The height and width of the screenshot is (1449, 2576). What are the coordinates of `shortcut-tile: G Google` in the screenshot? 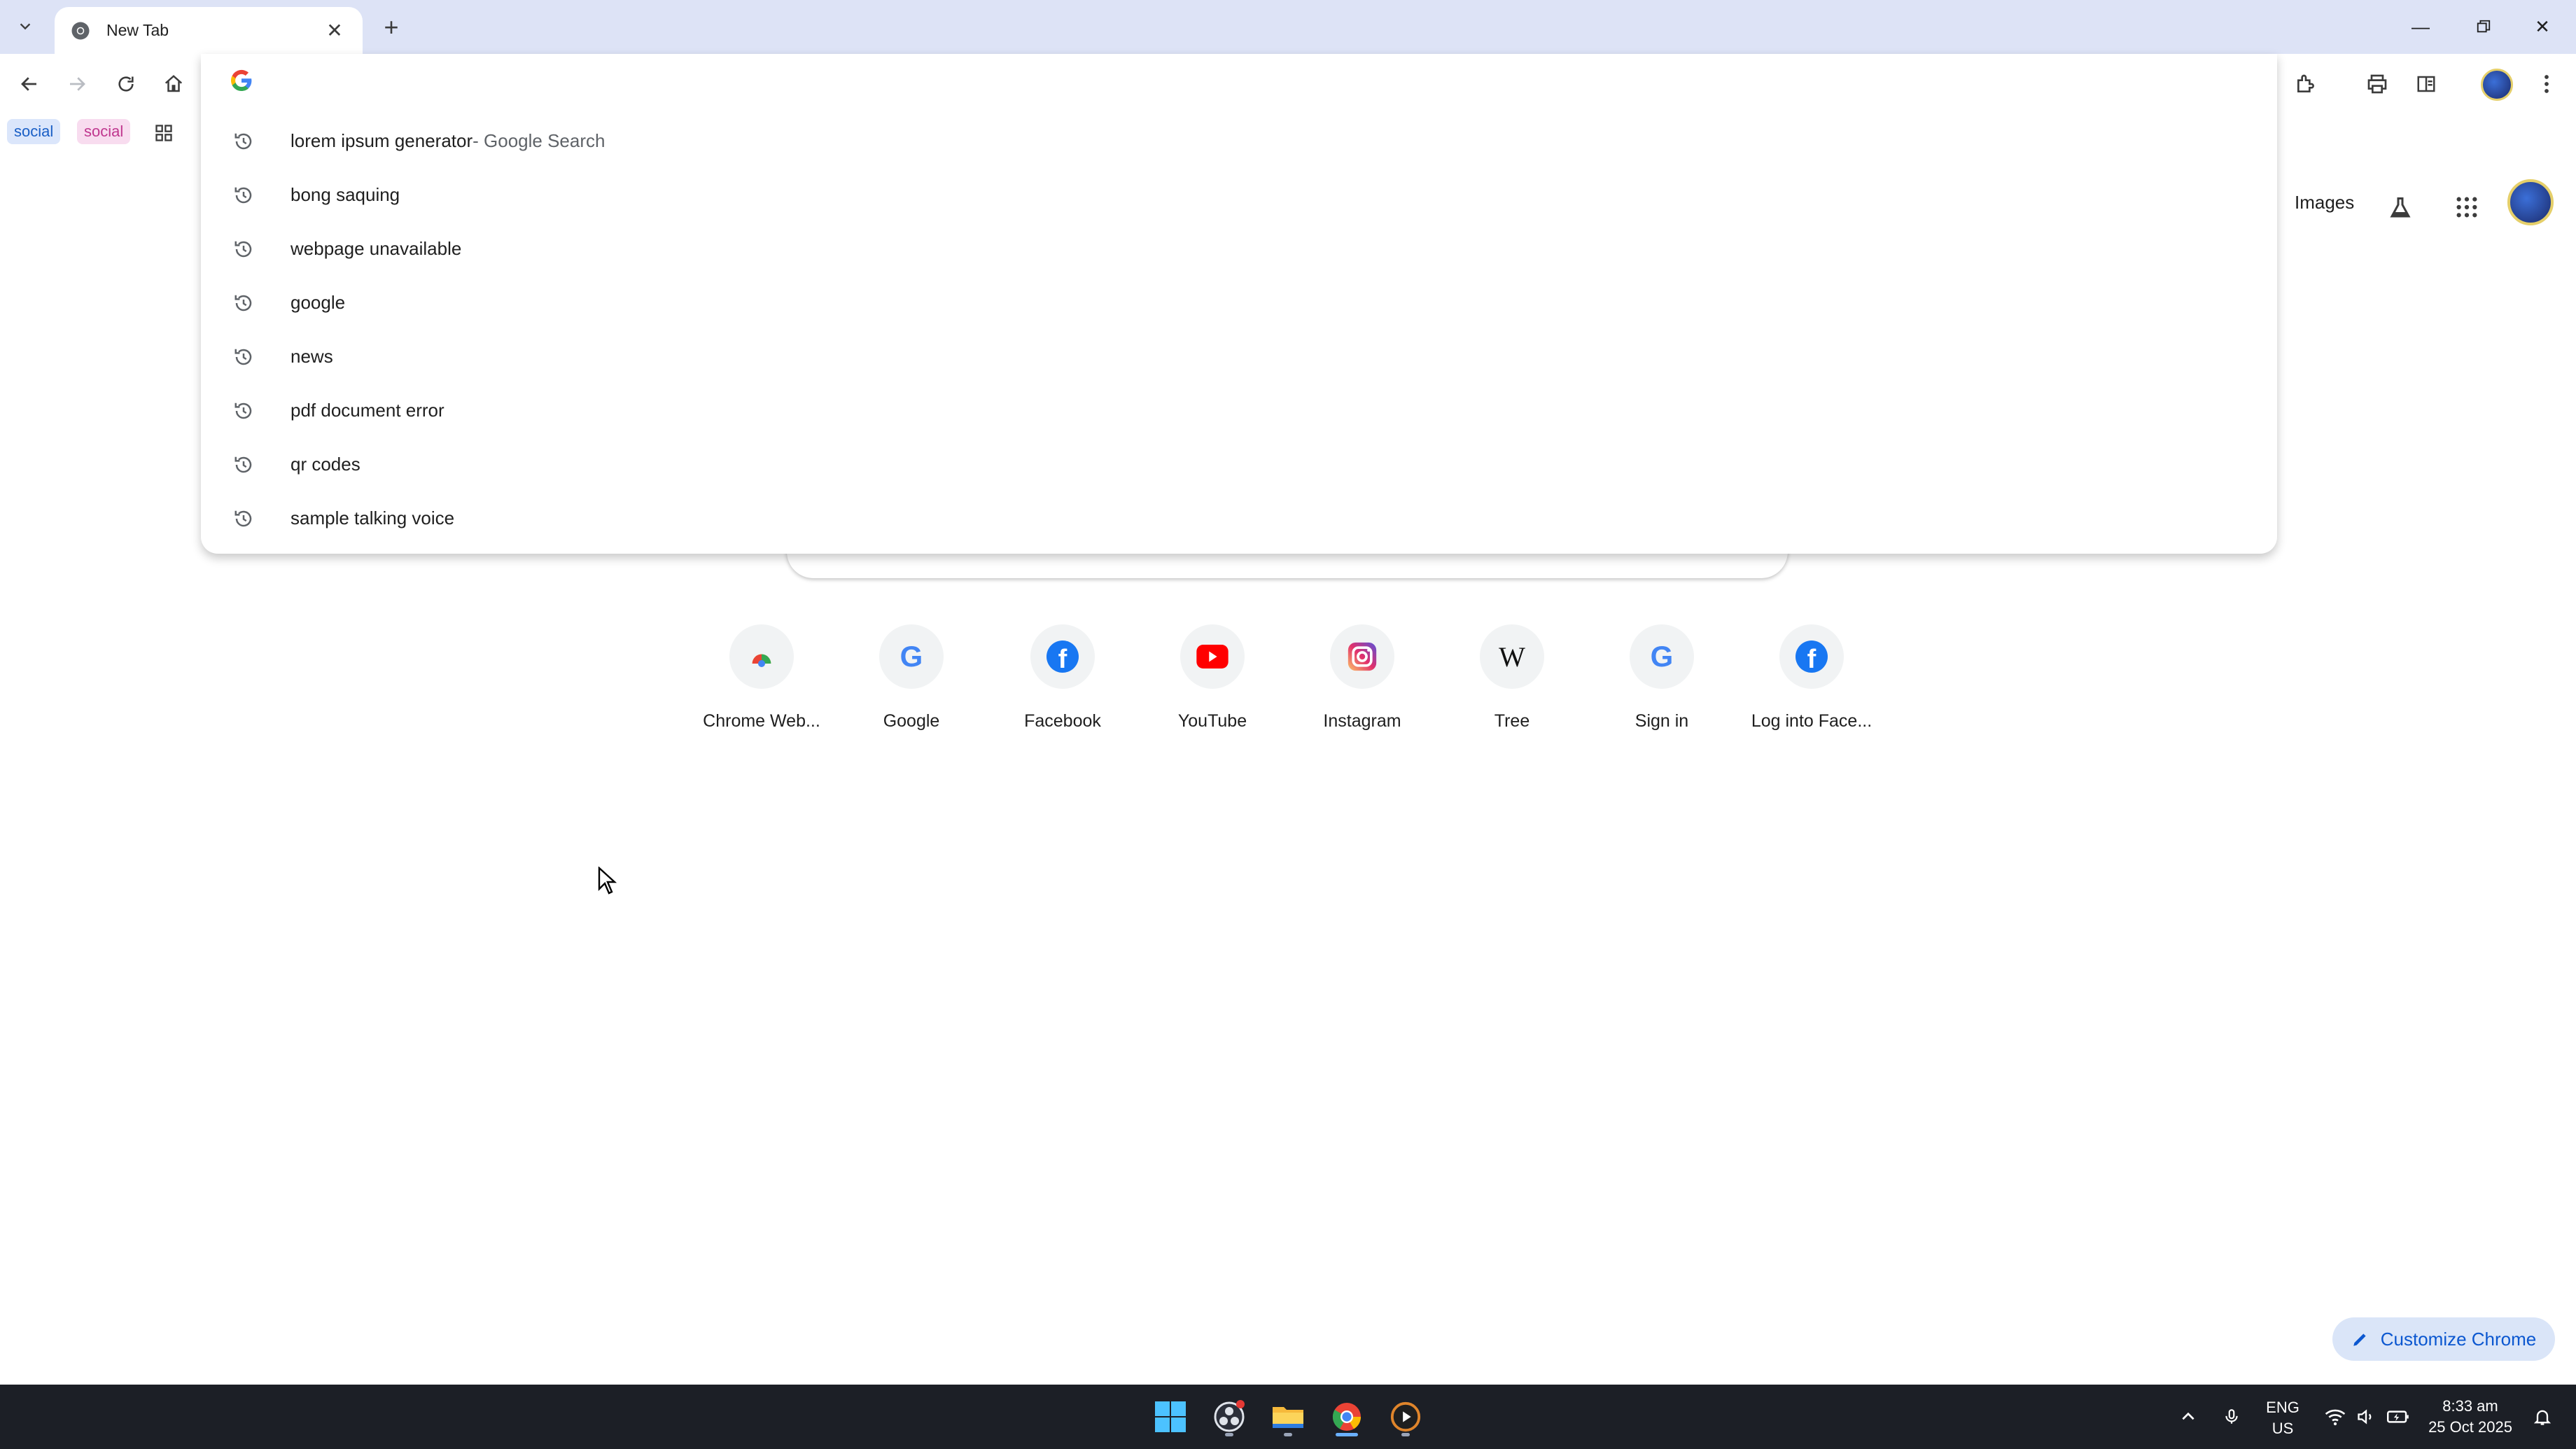 It's located at (911, 687).